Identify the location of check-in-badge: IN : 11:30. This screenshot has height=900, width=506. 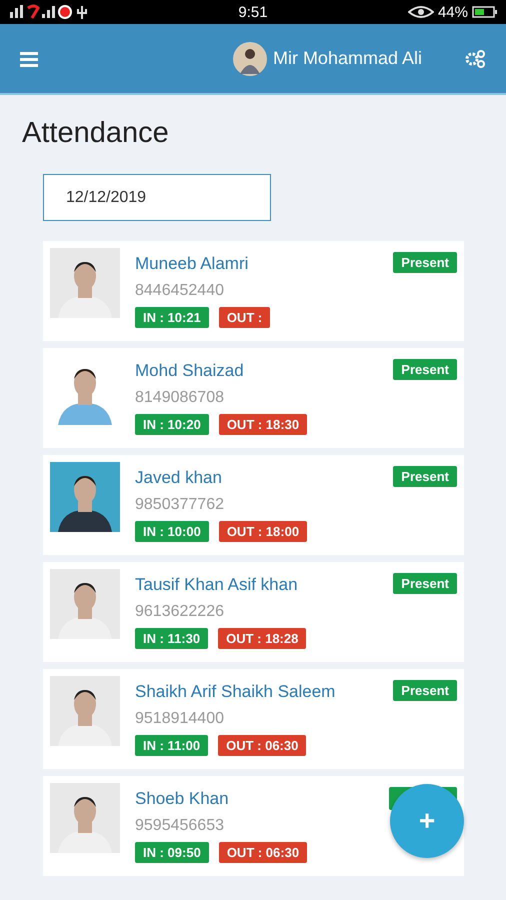
(171, 638).